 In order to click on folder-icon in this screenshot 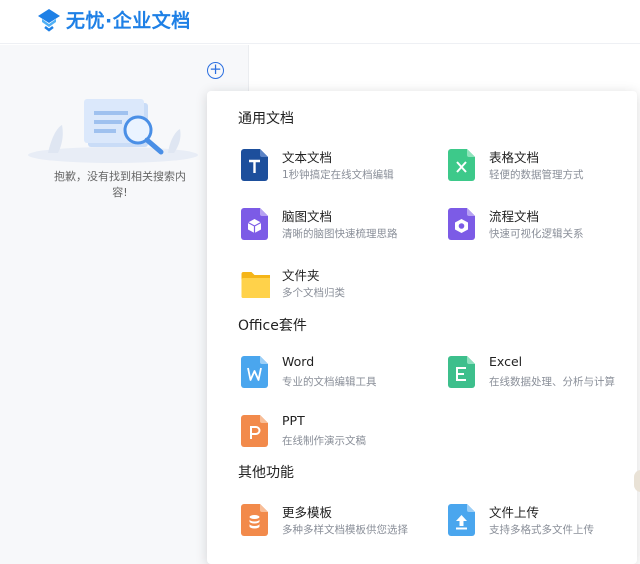, I will do `click(255, 285)`.